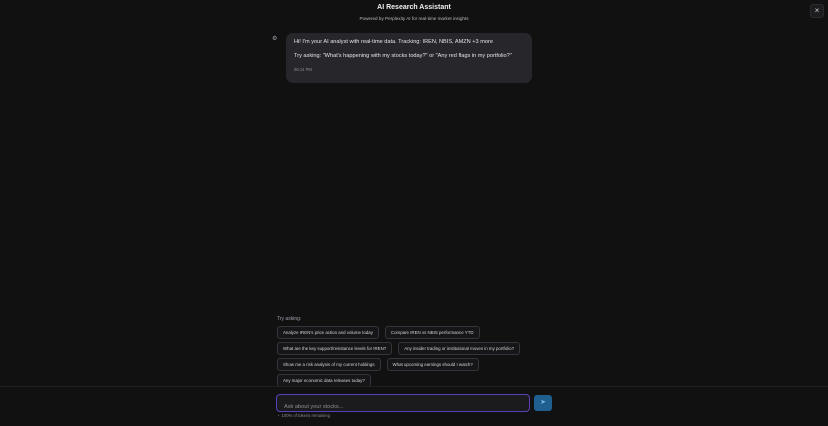 The image size is (828, 426). I want to click on divider, so click(414, 386).